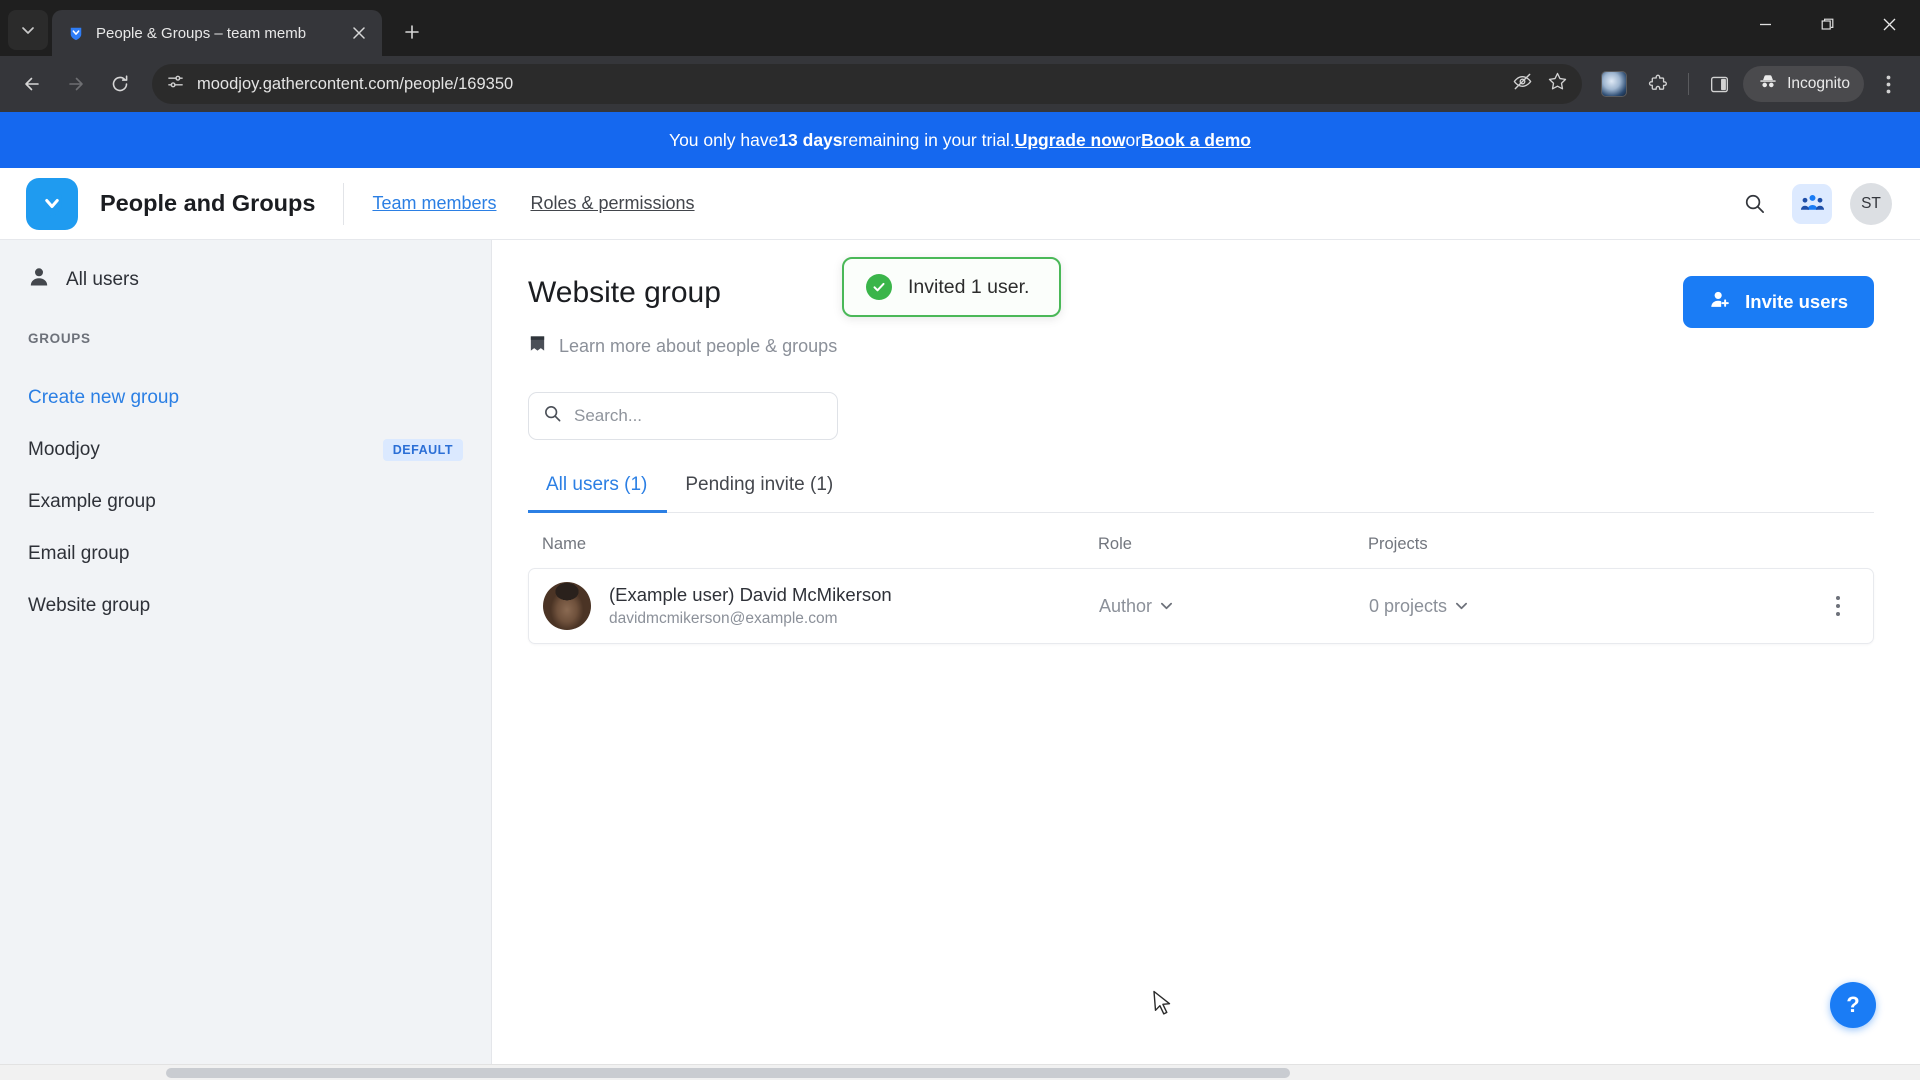 The width and height of the screenshot is (1920, 1080). I want to click on browser-toolbar: moodjoy.gathercontent.com/people/169350, so click(960, 84).